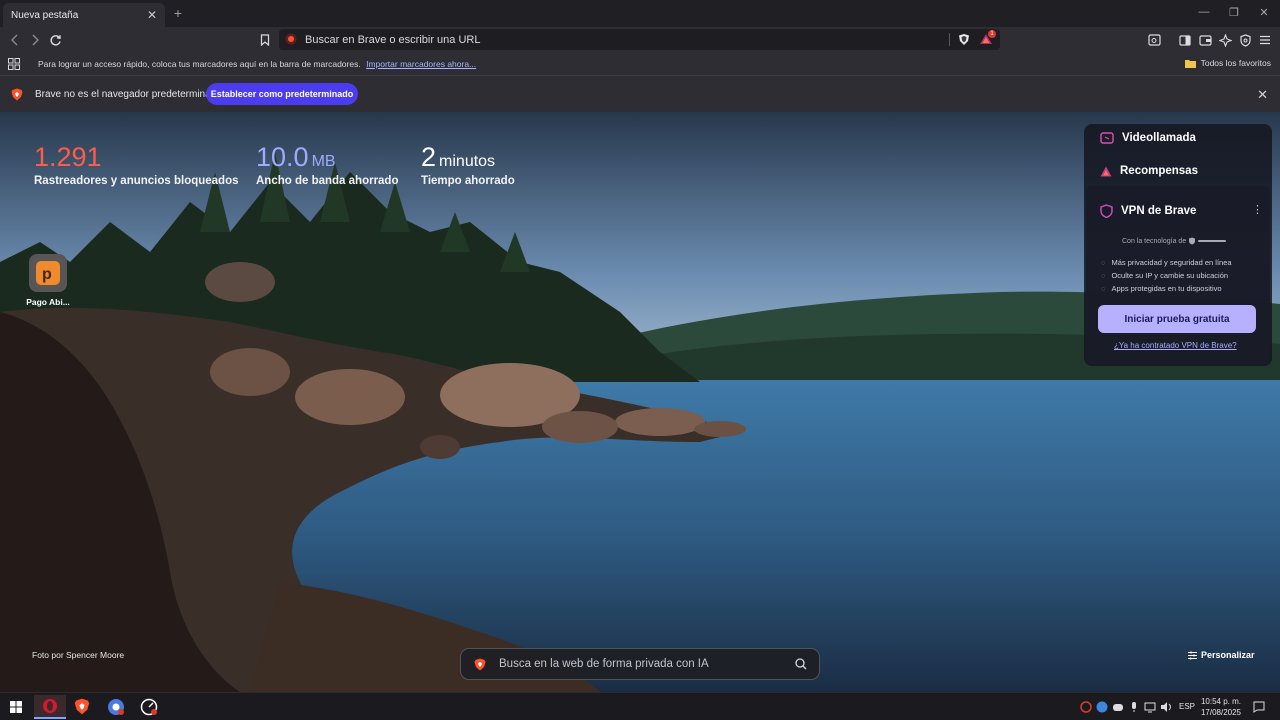 Image resolution: width=1280 pixels, height=720 pixels. What do you see at coordinates (1175, 345) in the screenshot?
I see `vpn-existing-link: ¿Ya ha contratado VPN de Brave?` at bounding box center [1175, 345].